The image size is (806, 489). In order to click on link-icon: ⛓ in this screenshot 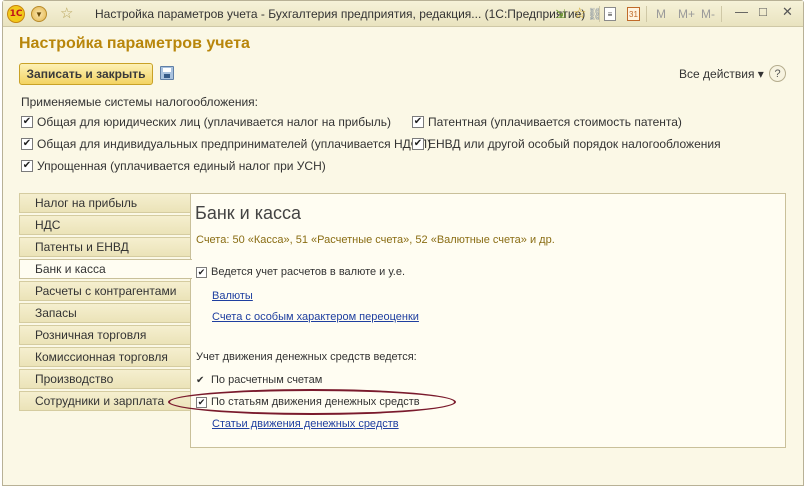, I will do `click(595, 14)`.